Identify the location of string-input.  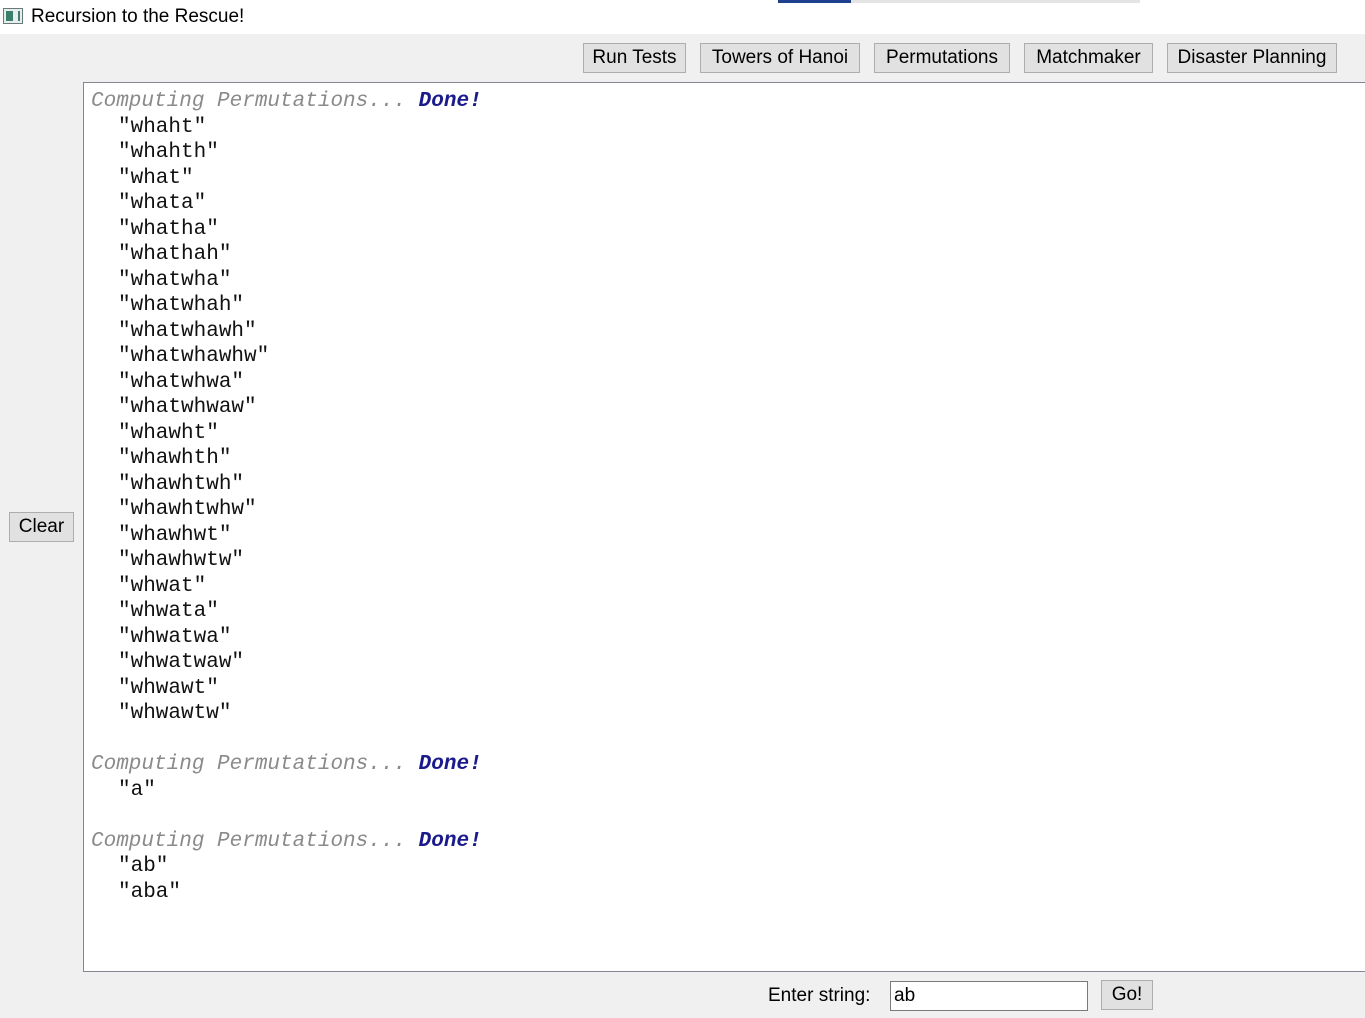
(989, 996).